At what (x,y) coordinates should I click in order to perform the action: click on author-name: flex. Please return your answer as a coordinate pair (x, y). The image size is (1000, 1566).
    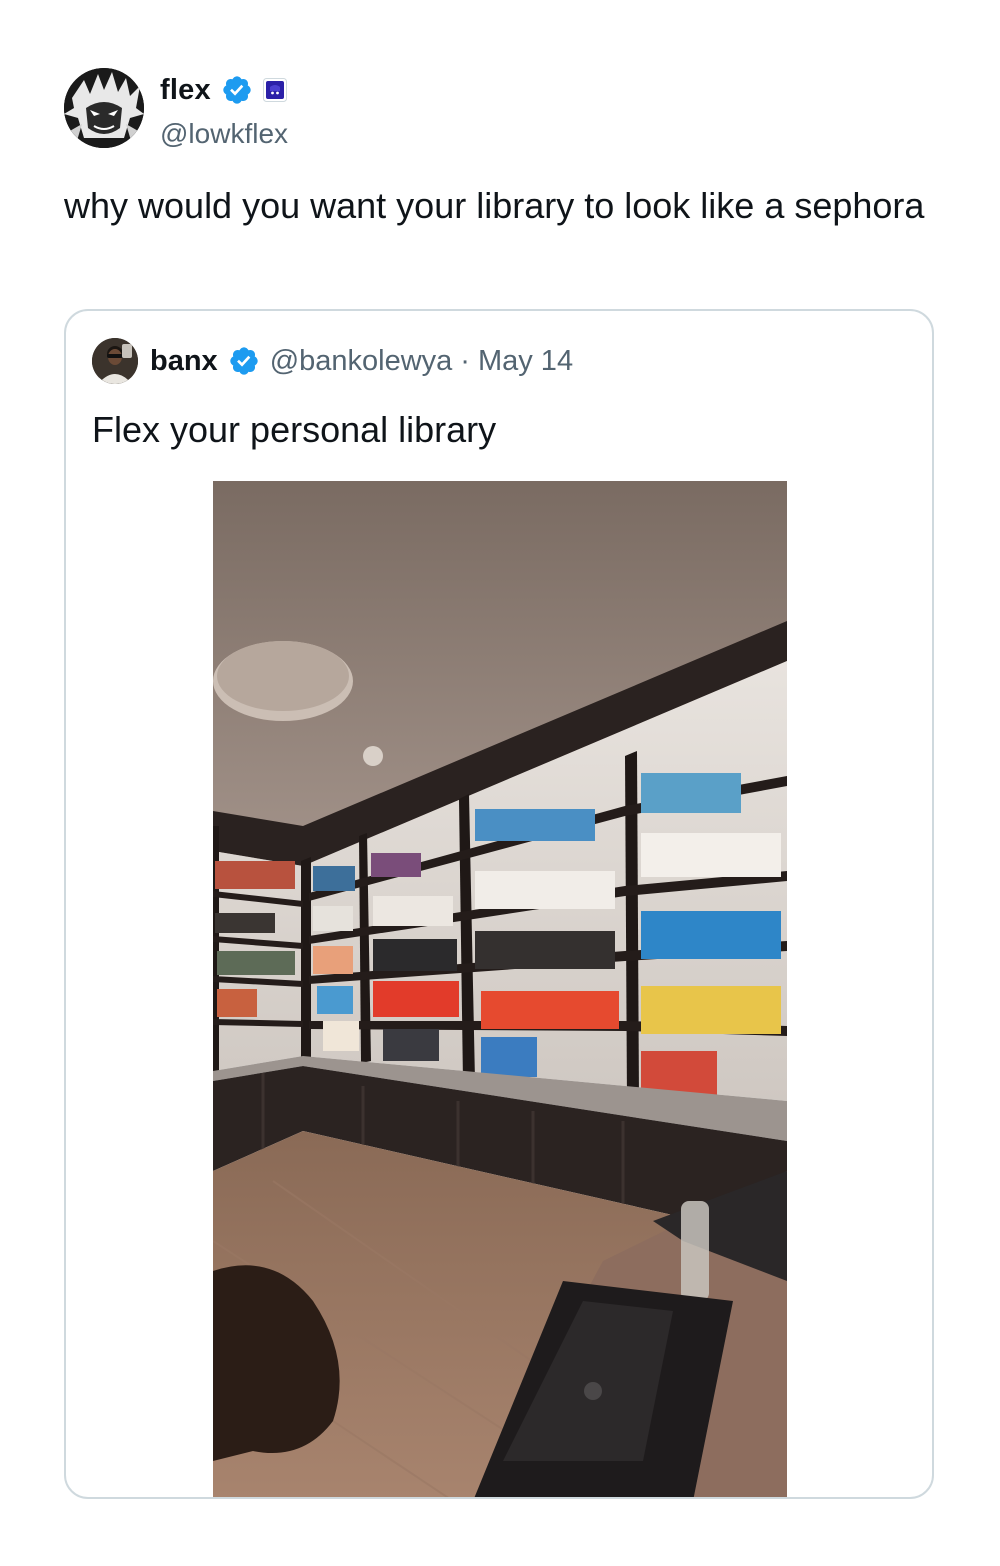
    Looking at the image, I should click on (185, 90).